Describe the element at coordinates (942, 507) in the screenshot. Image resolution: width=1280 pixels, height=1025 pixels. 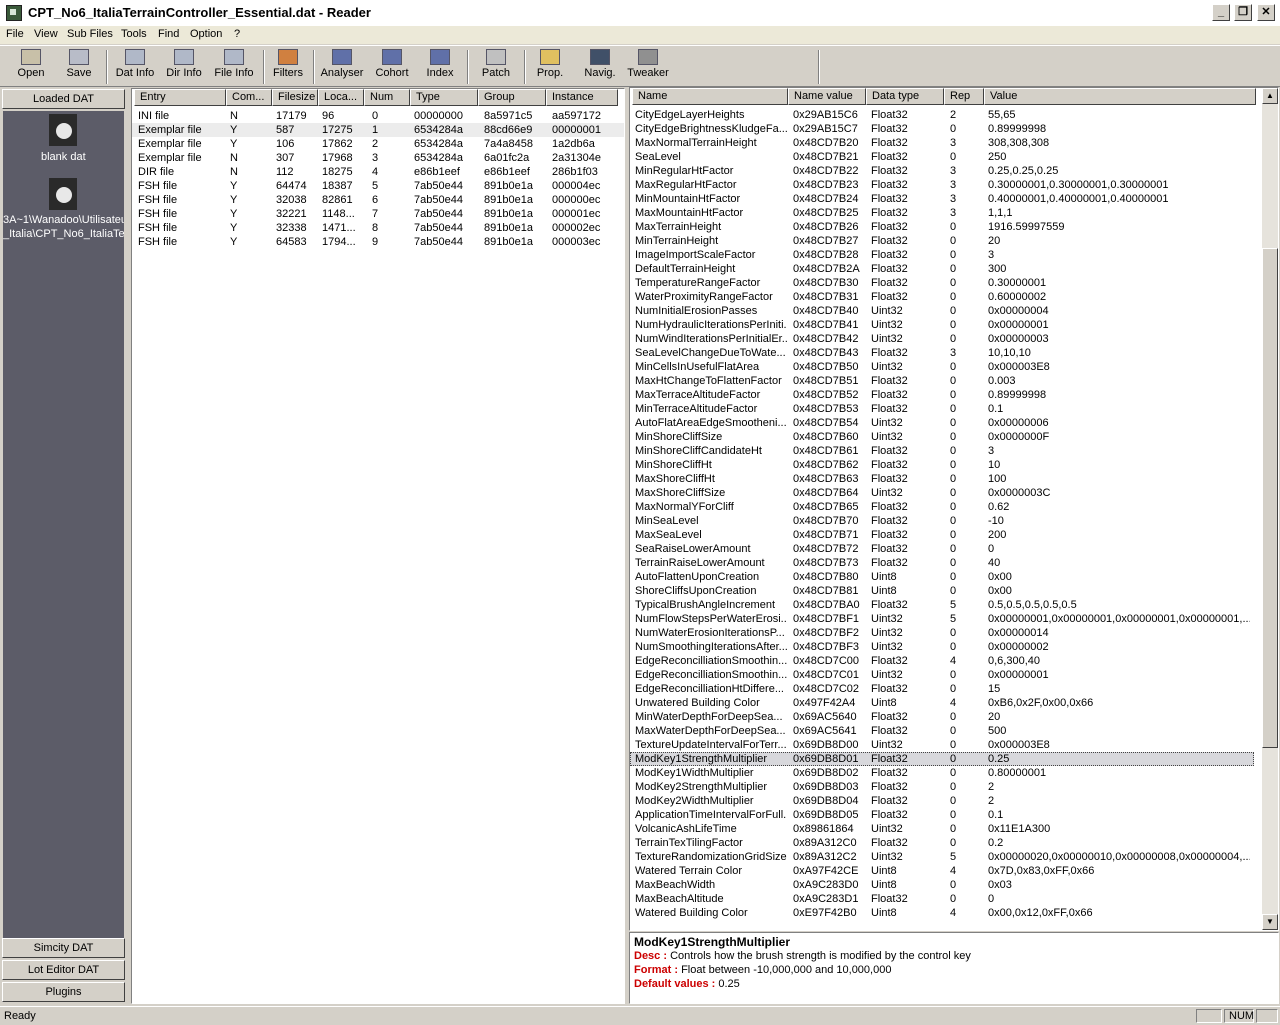
I see `property-row: MaxNormalYForCliff 0x48CD7B65 Float32 0 0.62` at that location.